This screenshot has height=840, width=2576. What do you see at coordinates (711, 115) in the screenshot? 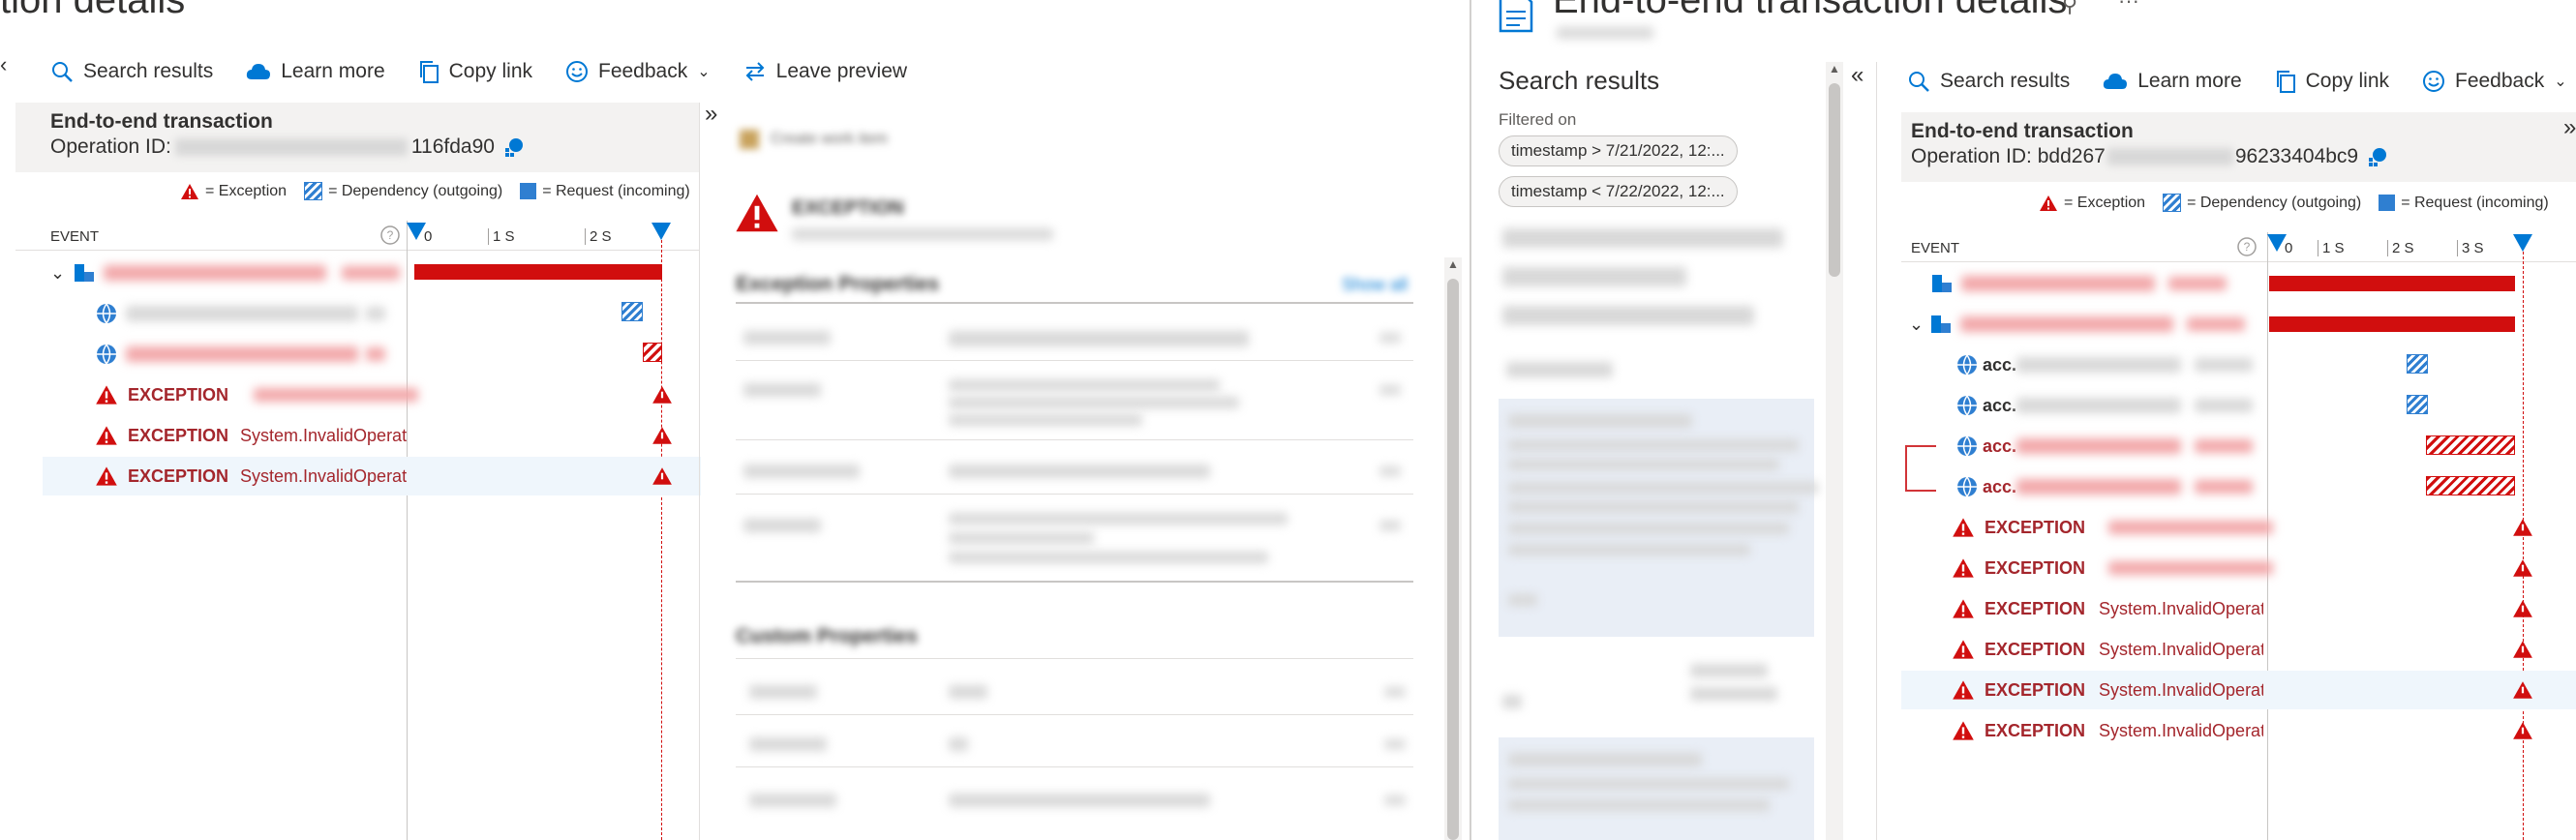
I see `expand-detail-button: »` at bounding box center [711, 115].